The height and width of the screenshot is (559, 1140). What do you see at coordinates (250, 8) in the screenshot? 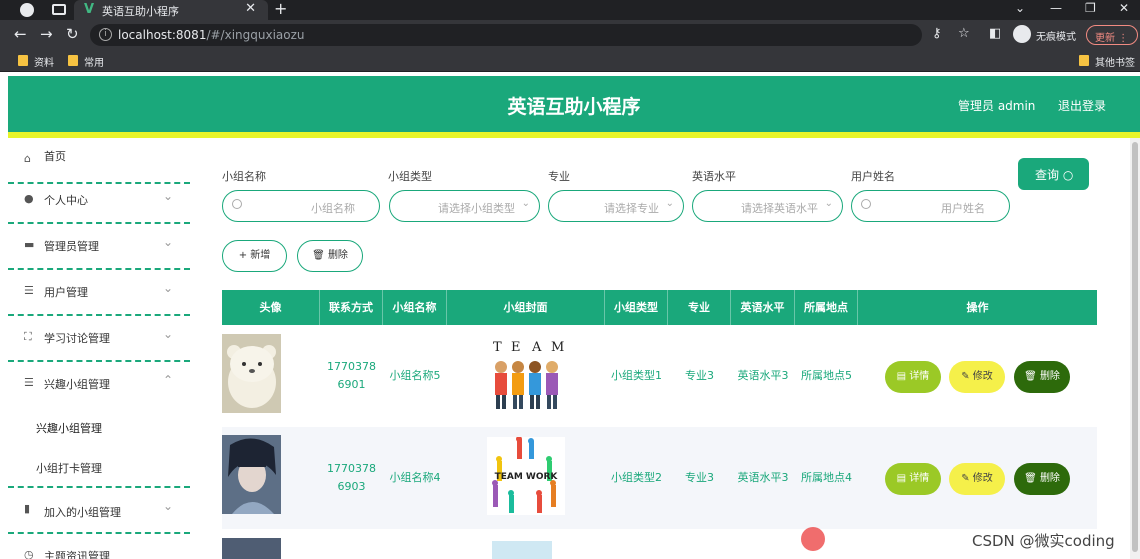
I see `close-tab-icon: ✕` at bounding box center [250, 8].